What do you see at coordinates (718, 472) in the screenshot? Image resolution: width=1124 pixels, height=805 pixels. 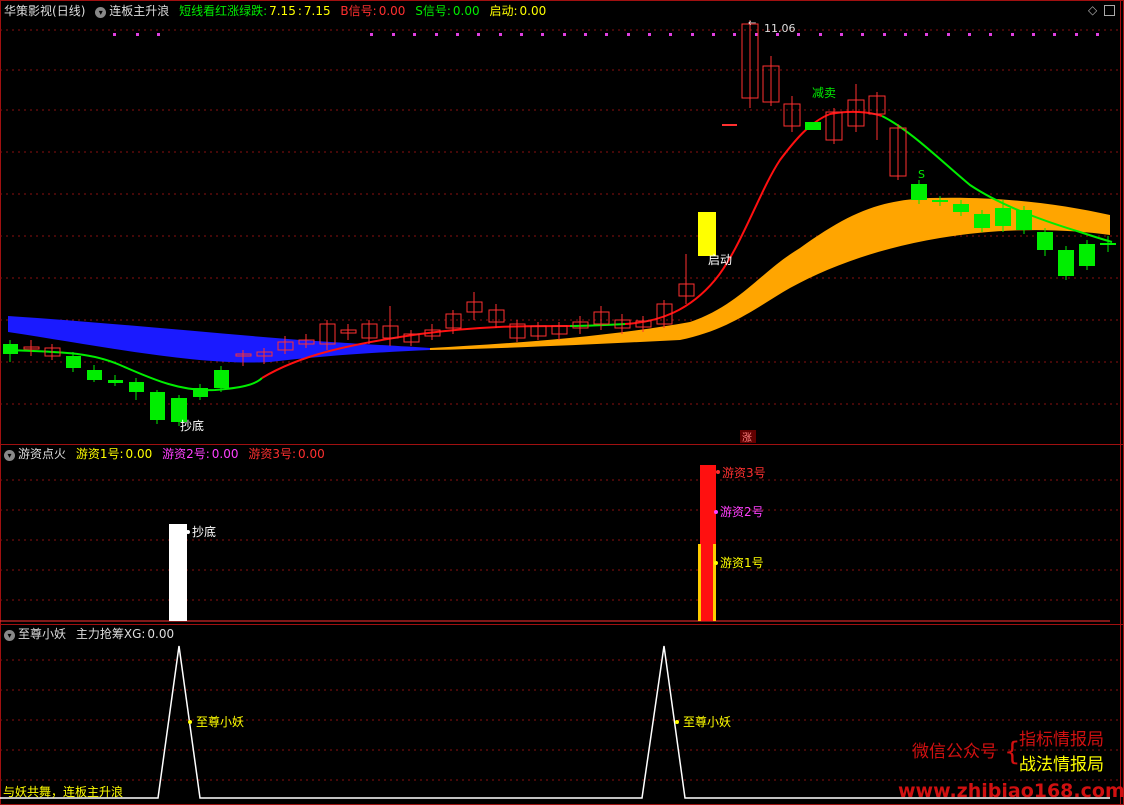 I see `yz3-dot` at bounding box center [718, 472].